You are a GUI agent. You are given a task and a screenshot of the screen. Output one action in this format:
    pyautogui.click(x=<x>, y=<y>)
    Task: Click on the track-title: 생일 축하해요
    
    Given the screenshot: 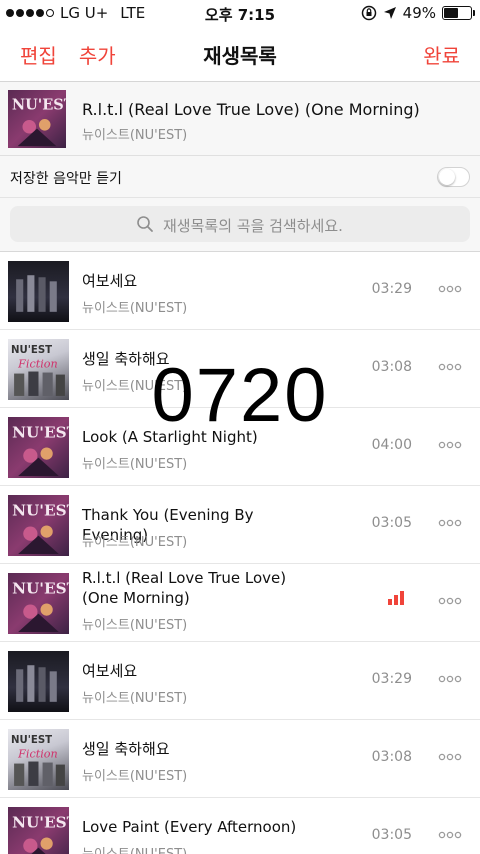 What is the action you would take?
    pyautogui.click(x=126, y=749)
    